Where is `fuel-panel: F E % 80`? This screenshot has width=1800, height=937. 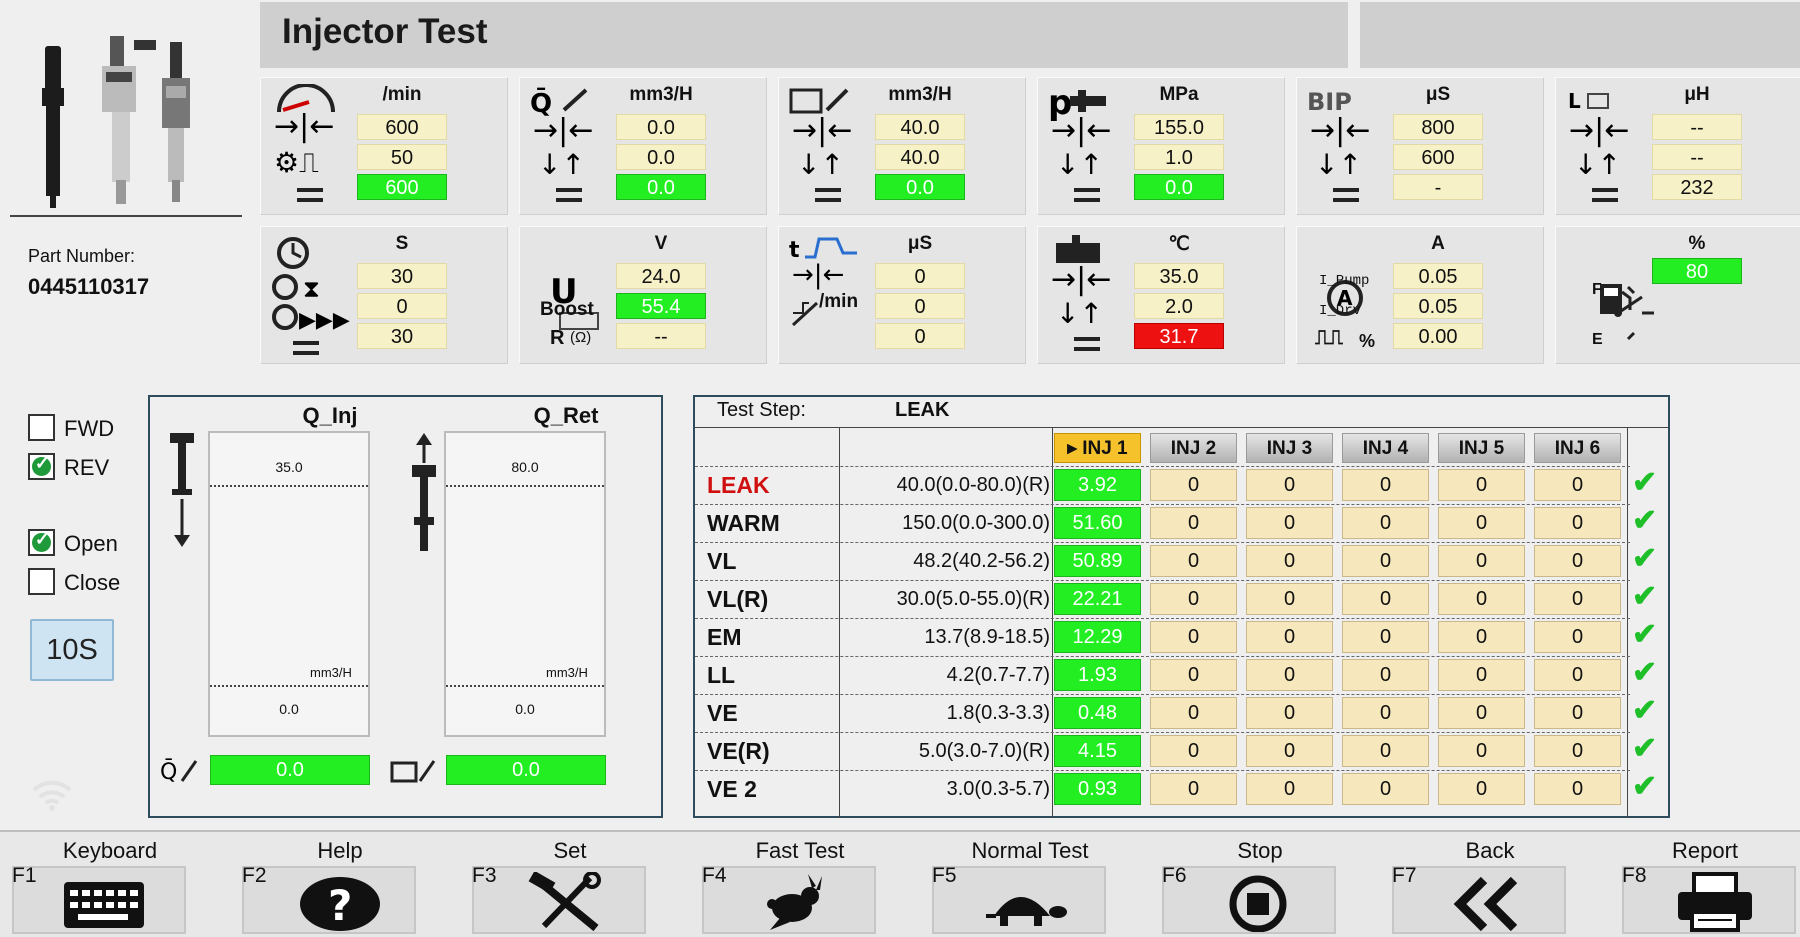 fuel-panel: F E % 80 is located at coordinates (1677, 295).